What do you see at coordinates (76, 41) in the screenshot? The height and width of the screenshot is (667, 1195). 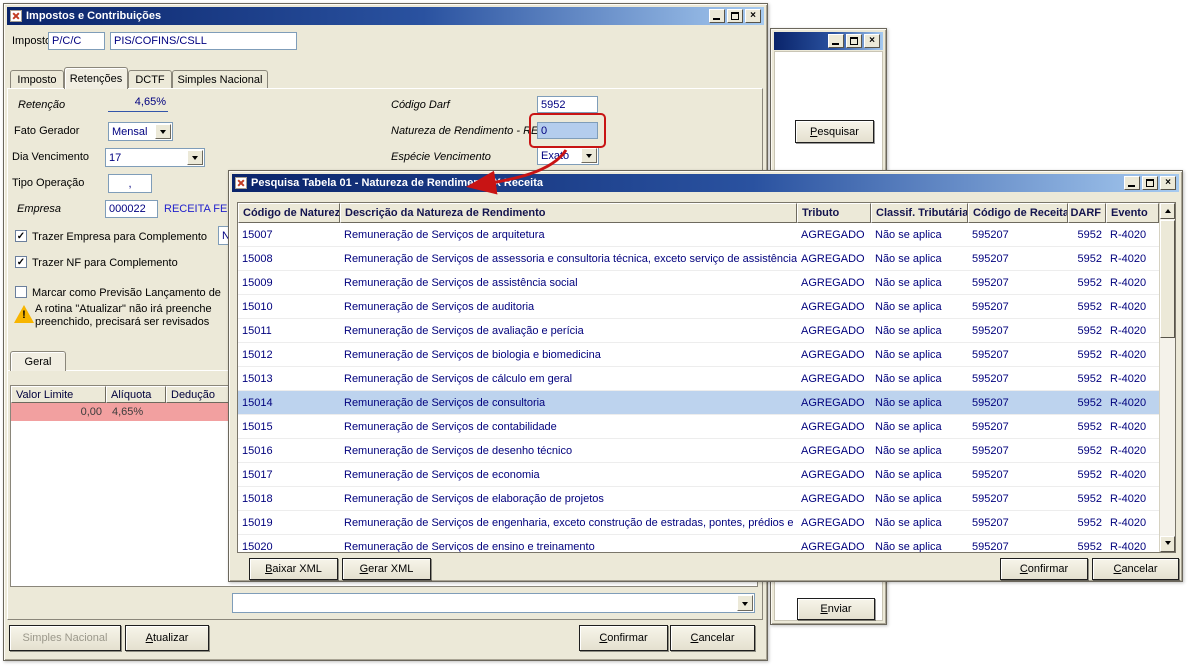 I see `imposto-code-field: P/C/C` at bounding box center [76, 41].